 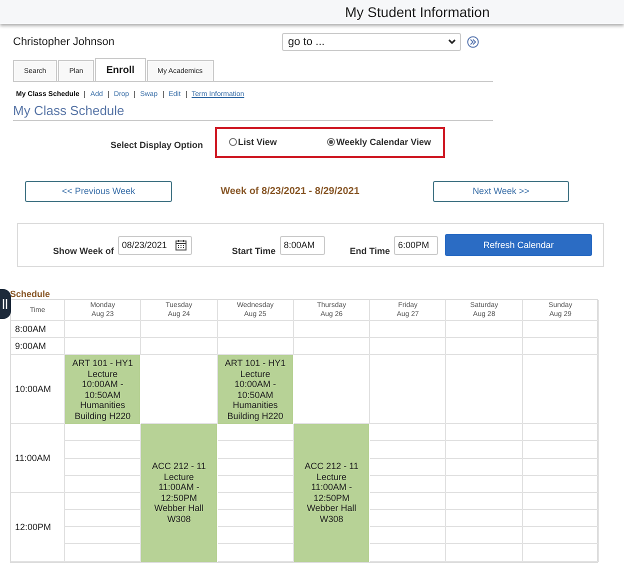 I want to click on chevron-down-icon, so click(x=452, y=42).